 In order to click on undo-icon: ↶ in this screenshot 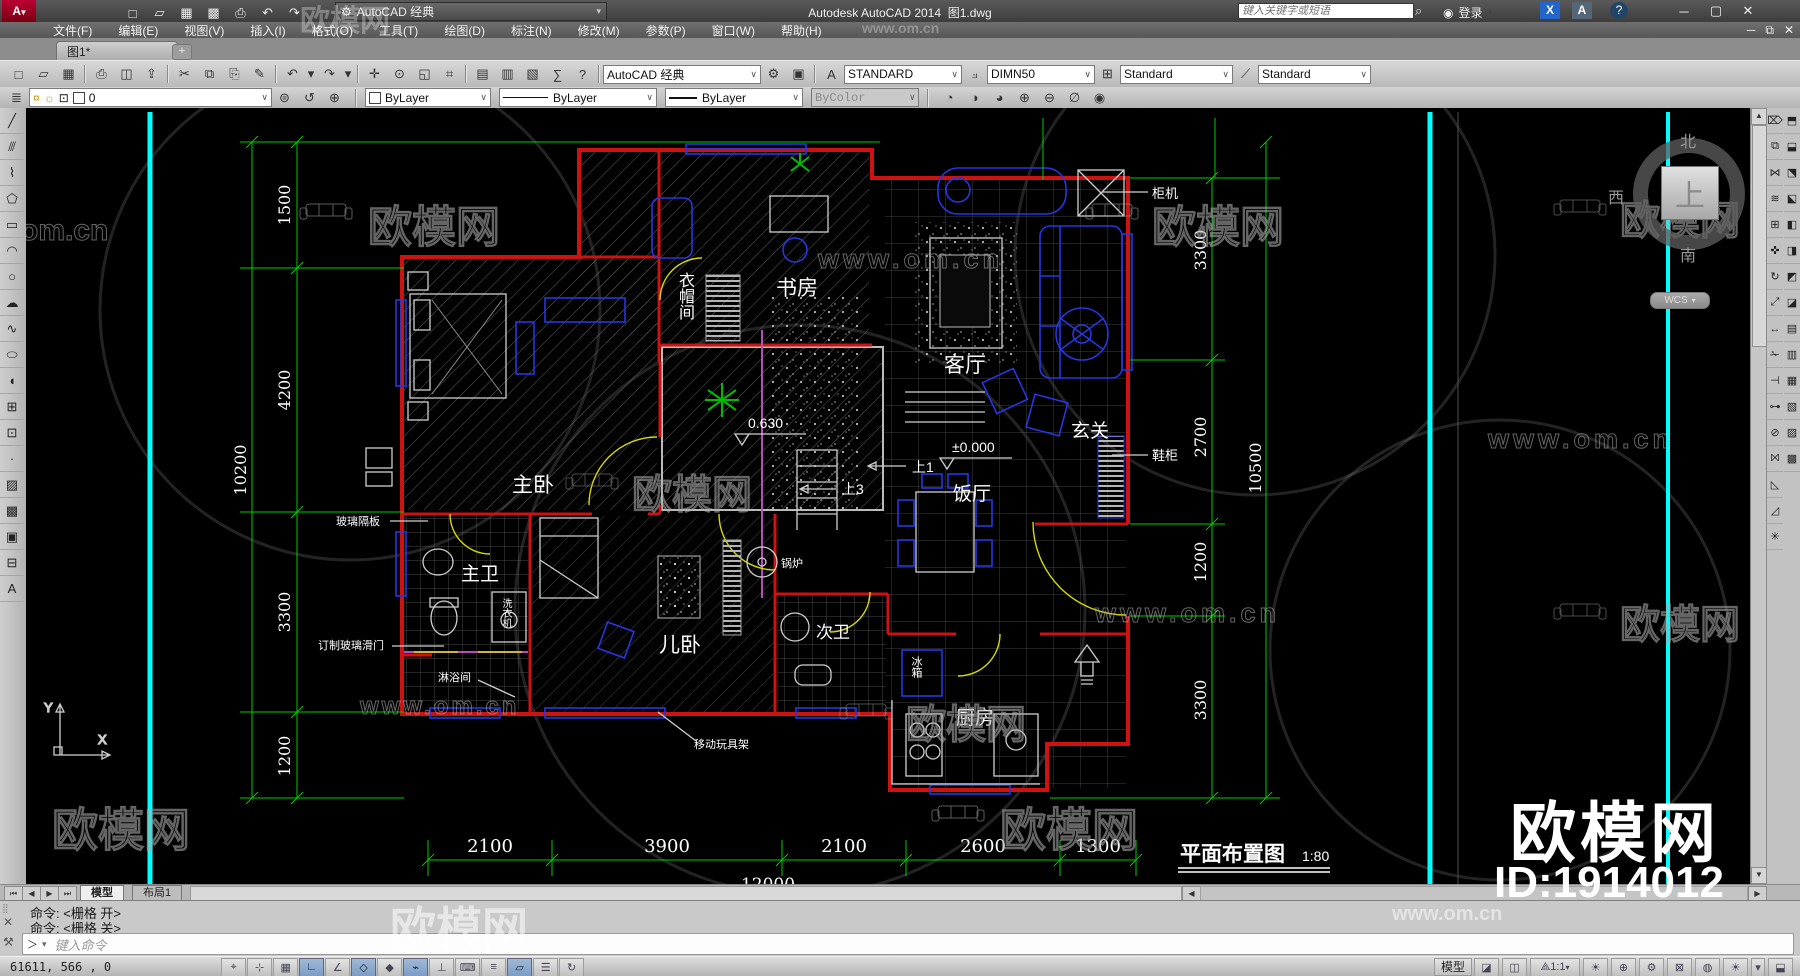, I will do `click(292, 74)`.